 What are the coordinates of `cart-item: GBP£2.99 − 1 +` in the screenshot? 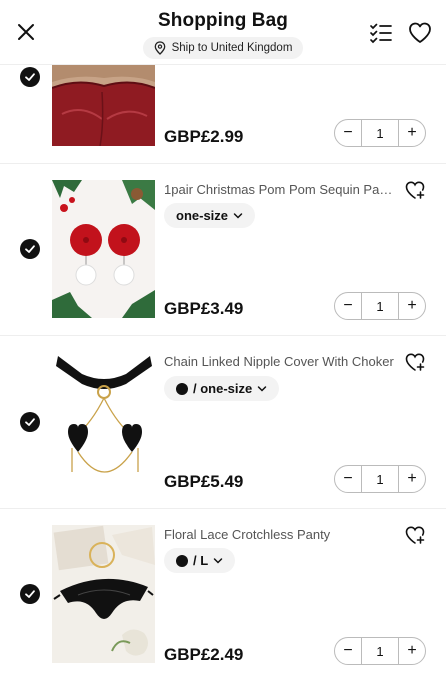 It's located at (223, 114).